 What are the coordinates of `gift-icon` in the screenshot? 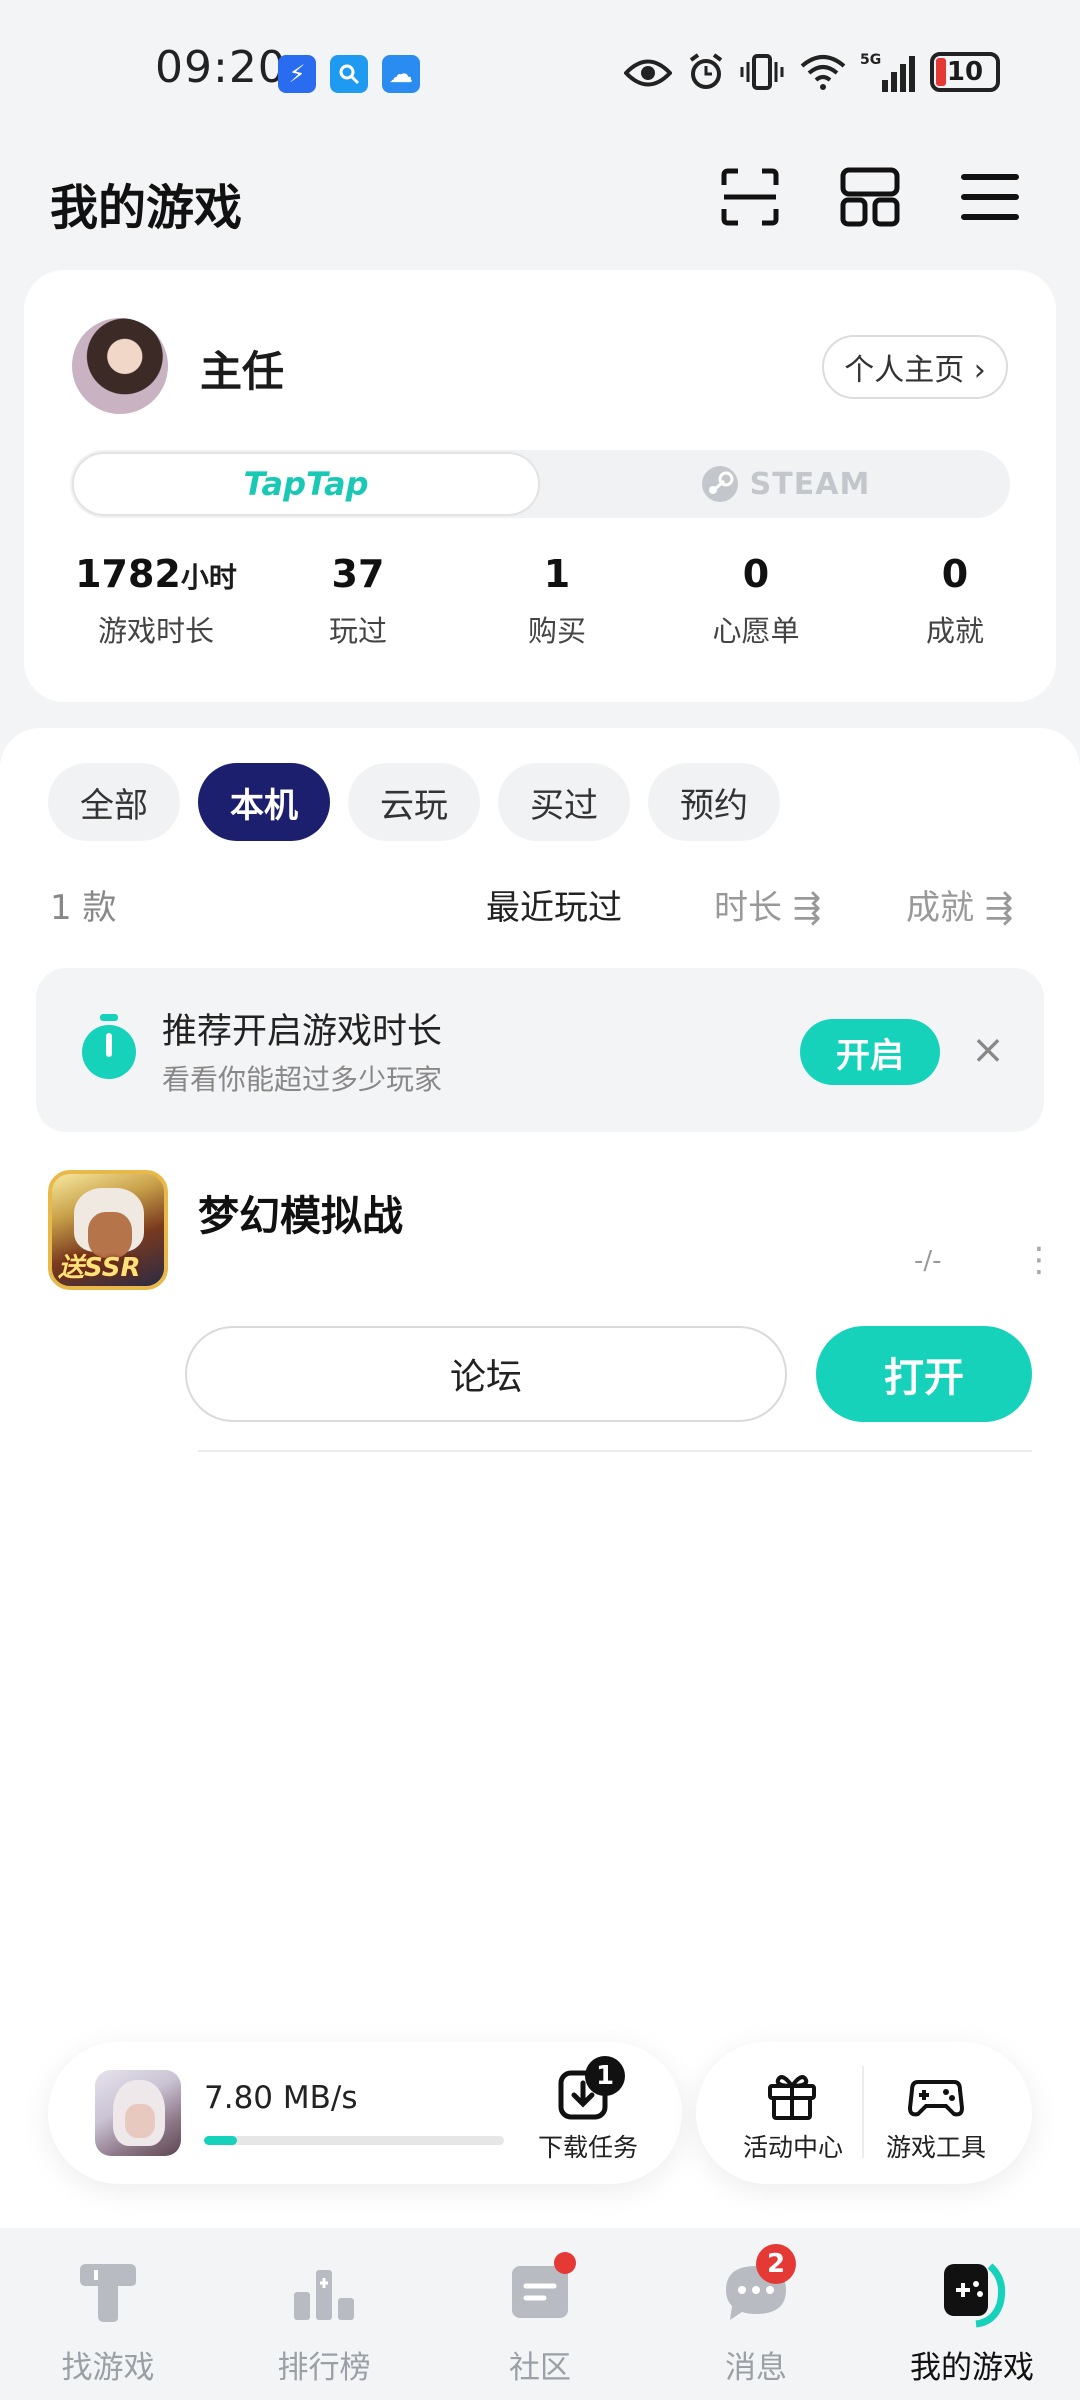 It's located at (792, 2094).